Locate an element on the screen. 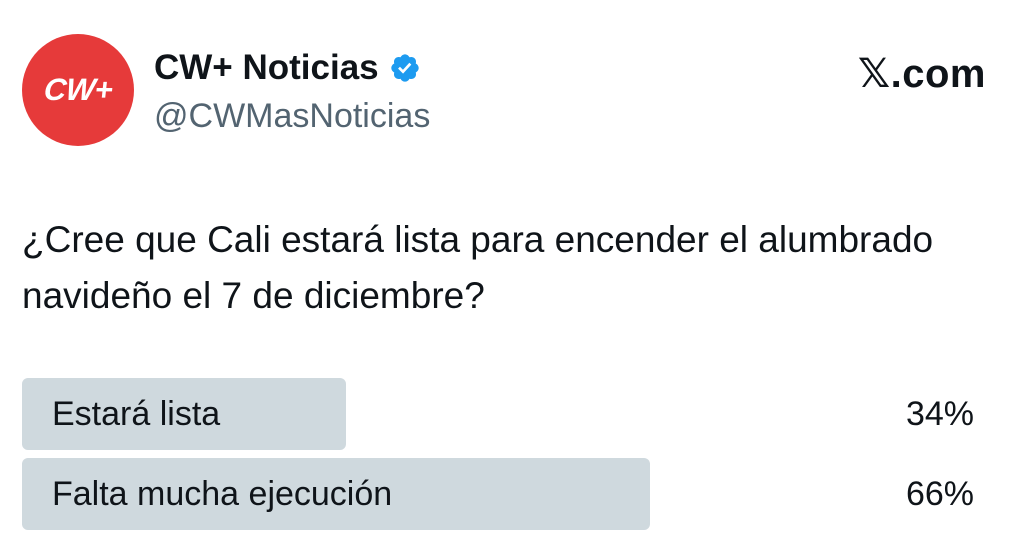 Image resolution: width=1024 pixels, height=543 pixels. poll-option-label: Falta mucha ejecución is located at coordinates (222, 494).